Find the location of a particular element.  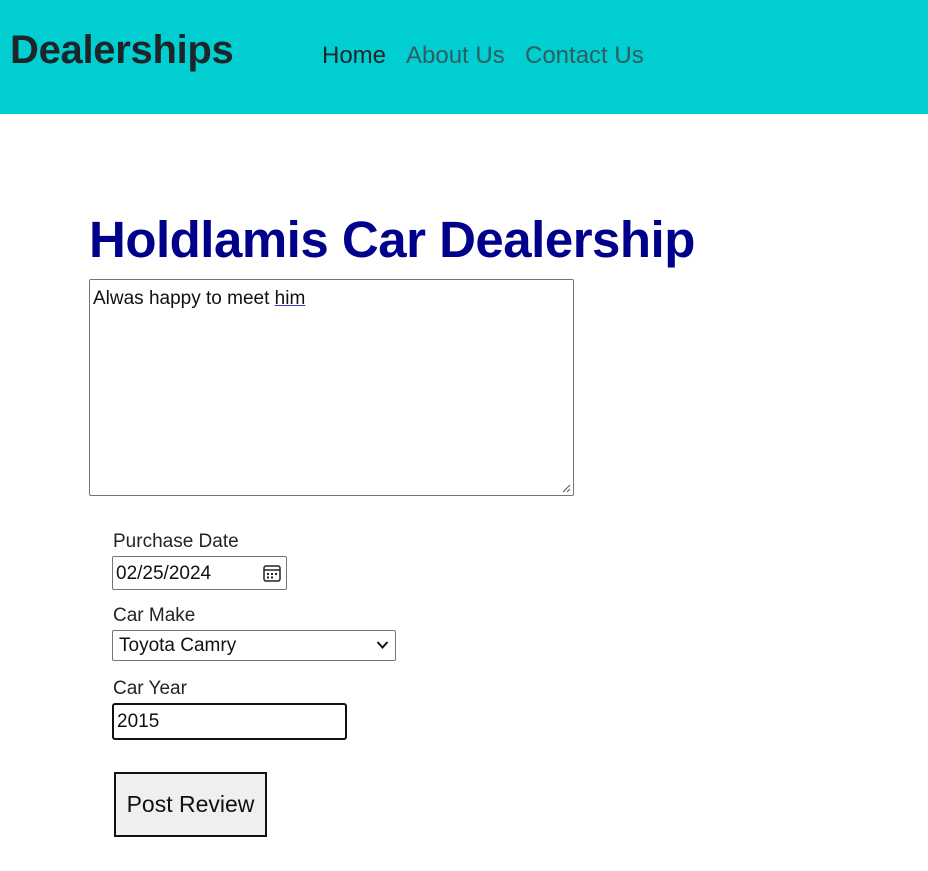

purchase-date-label: Purchase Date is located at coordinates (176, 541).